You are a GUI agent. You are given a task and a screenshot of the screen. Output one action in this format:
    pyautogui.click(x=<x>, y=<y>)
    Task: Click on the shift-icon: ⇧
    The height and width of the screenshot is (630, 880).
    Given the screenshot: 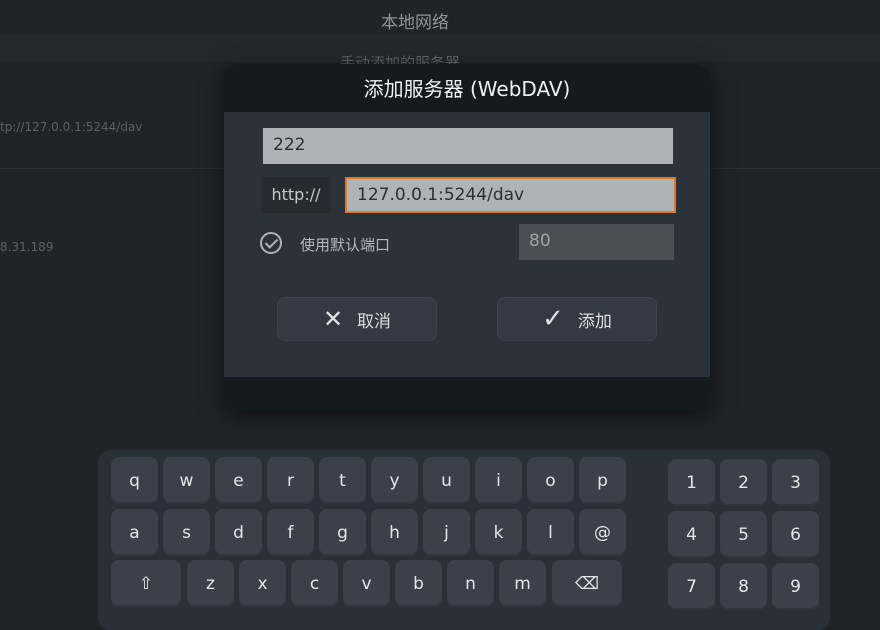 What is the action you would take?
    pyautogui.click(x=146, y=583)
    